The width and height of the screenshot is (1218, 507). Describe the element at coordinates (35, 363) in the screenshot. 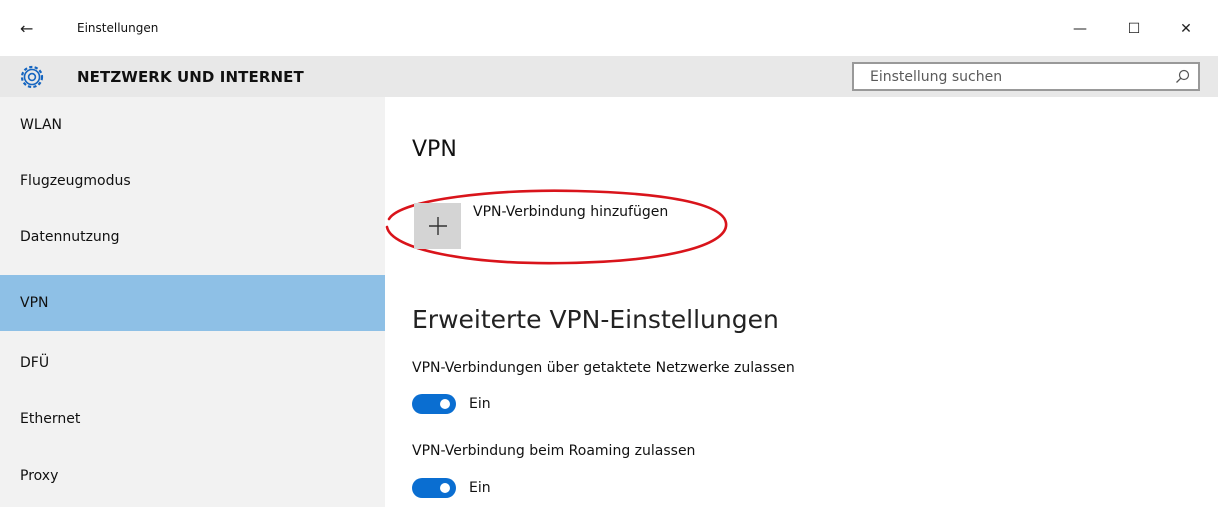

I see `sidebar-item-label: DFÜ` at that location.